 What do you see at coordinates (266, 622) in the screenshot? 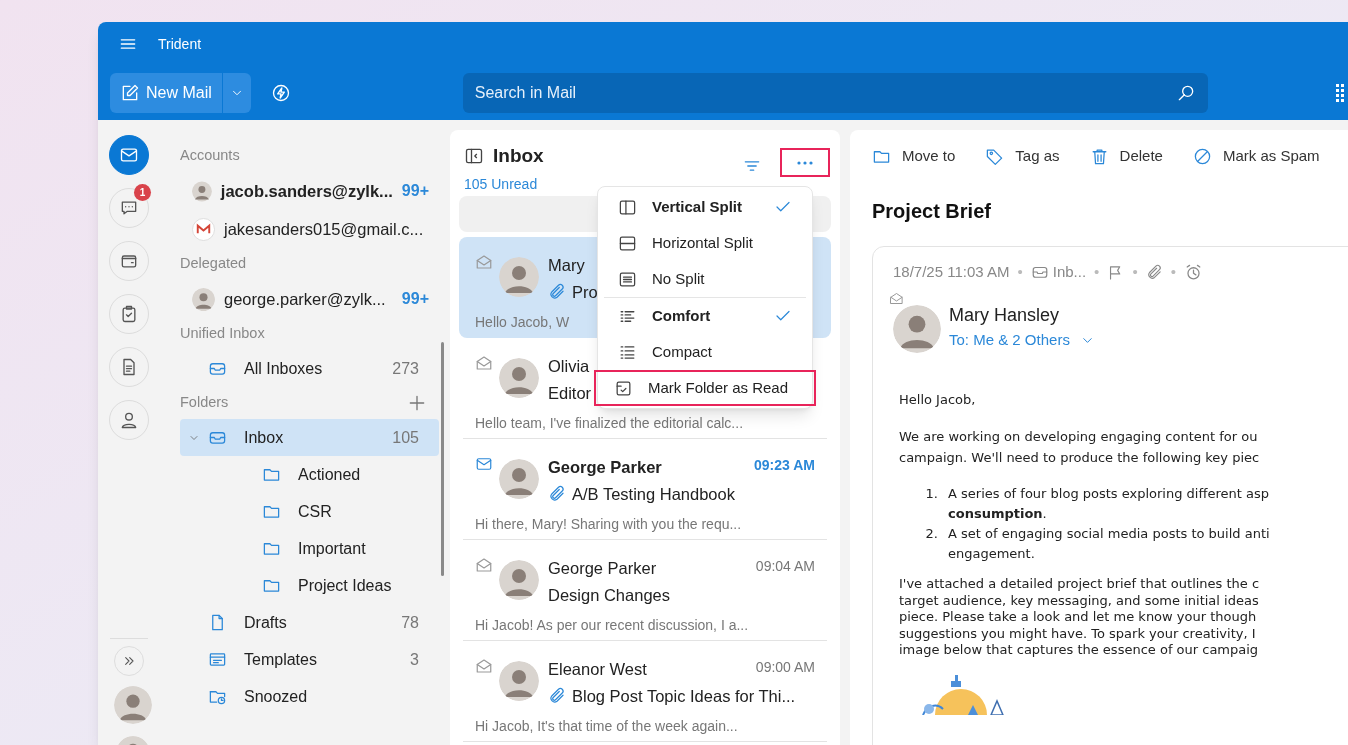
I see `folder-name: Drafts` at bounding box center [266, 622].